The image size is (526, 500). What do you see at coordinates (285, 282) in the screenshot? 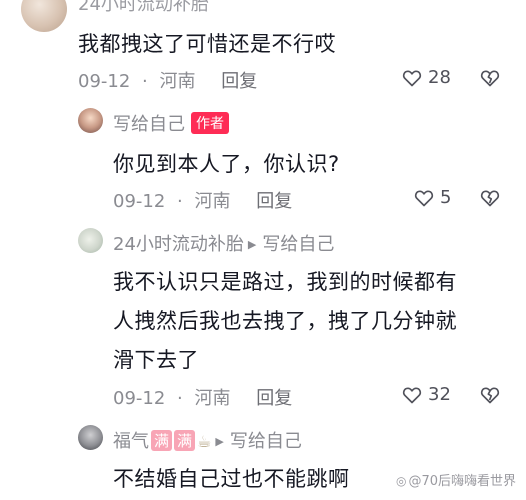
I see `comment-text-line: 我不认识只是路过，我到的时候都有` at bounding box center [285, 282].